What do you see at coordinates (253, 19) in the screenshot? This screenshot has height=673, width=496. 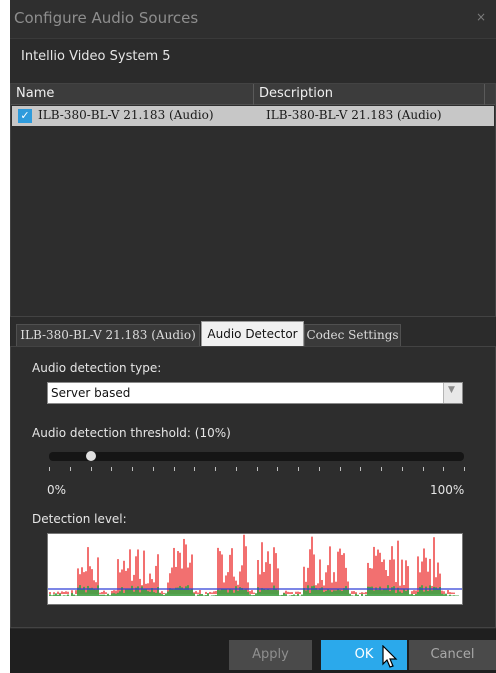 I see `title-bar: Configure Audio Sources ×` at bounding box center [253, 19].